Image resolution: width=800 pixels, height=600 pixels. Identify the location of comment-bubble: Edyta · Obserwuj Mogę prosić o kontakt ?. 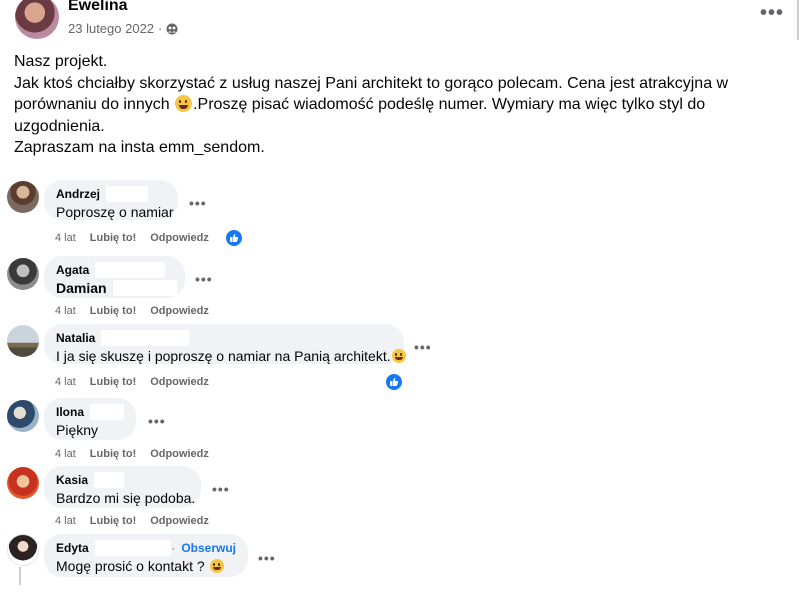
(146, 555).